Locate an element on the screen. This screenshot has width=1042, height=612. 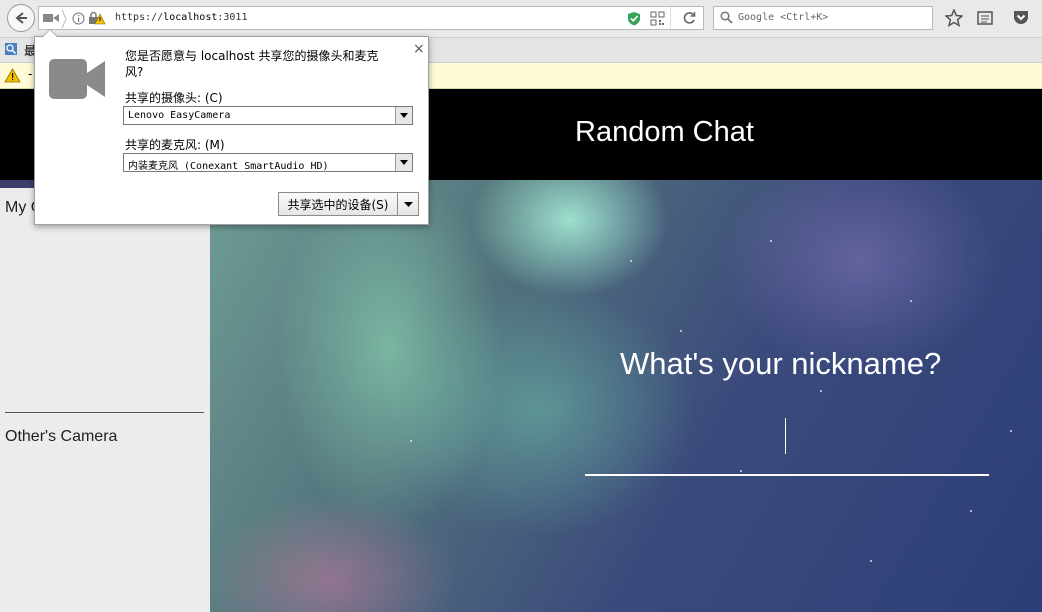
url-scheme: https:// is located at coordinates (139, 17).